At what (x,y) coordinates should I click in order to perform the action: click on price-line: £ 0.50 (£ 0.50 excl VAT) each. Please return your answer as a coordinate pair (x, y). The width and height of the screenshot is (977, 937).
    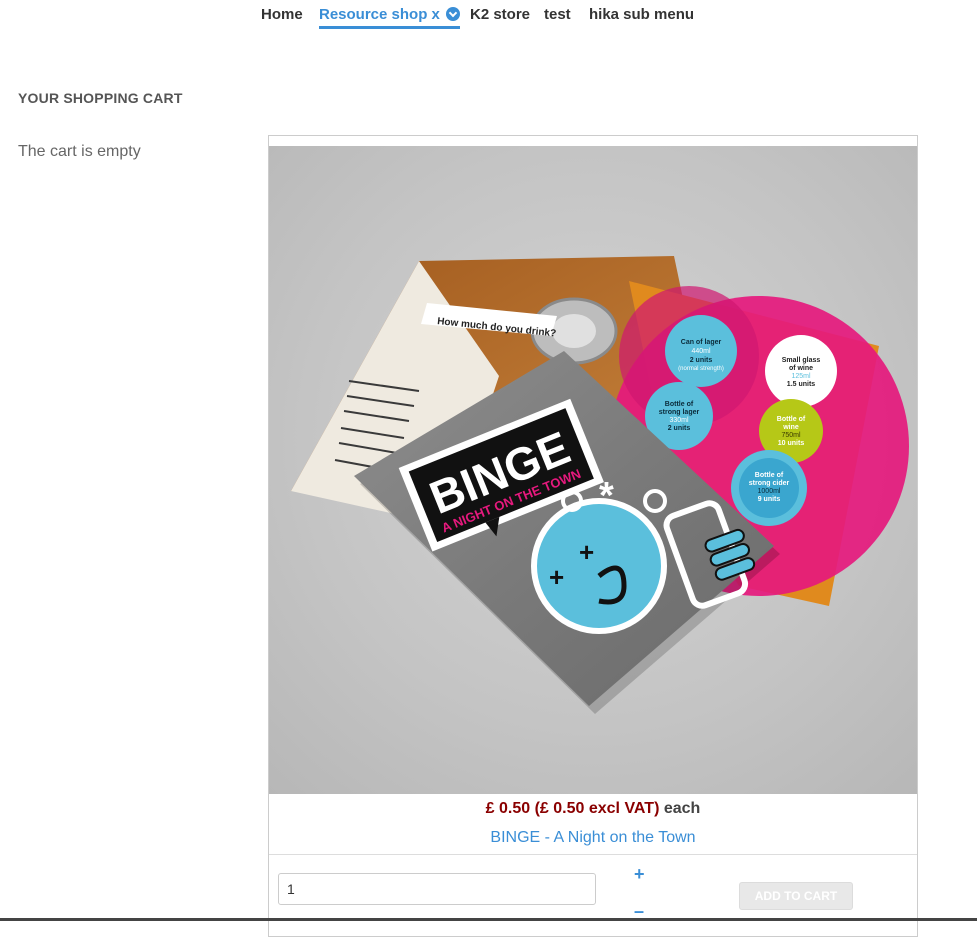
    Looking at the image, I should click on (593, 809).